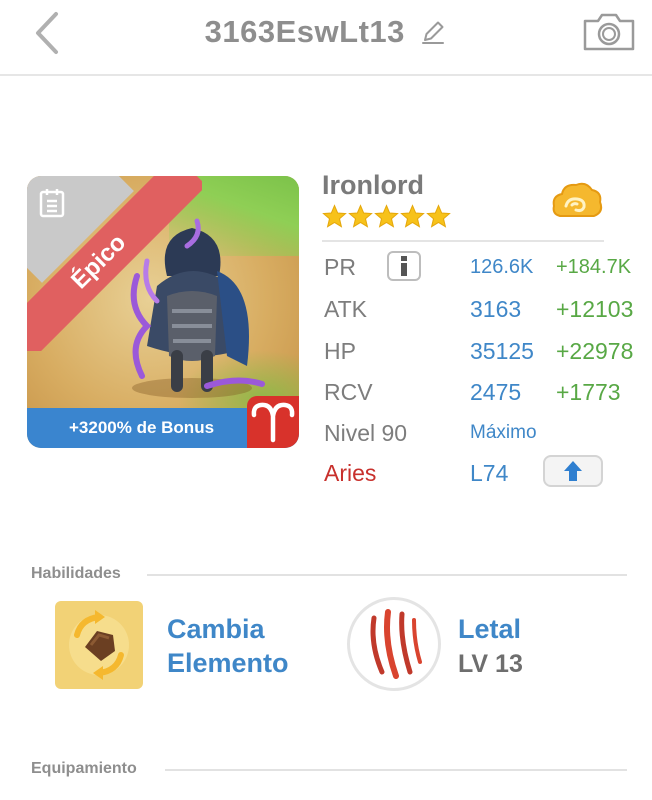 The width and height of the screenshot is (652, 800). Describe the element at coordinates (387, 575) in the screenshot. I see `skills-section-divider` at that location.